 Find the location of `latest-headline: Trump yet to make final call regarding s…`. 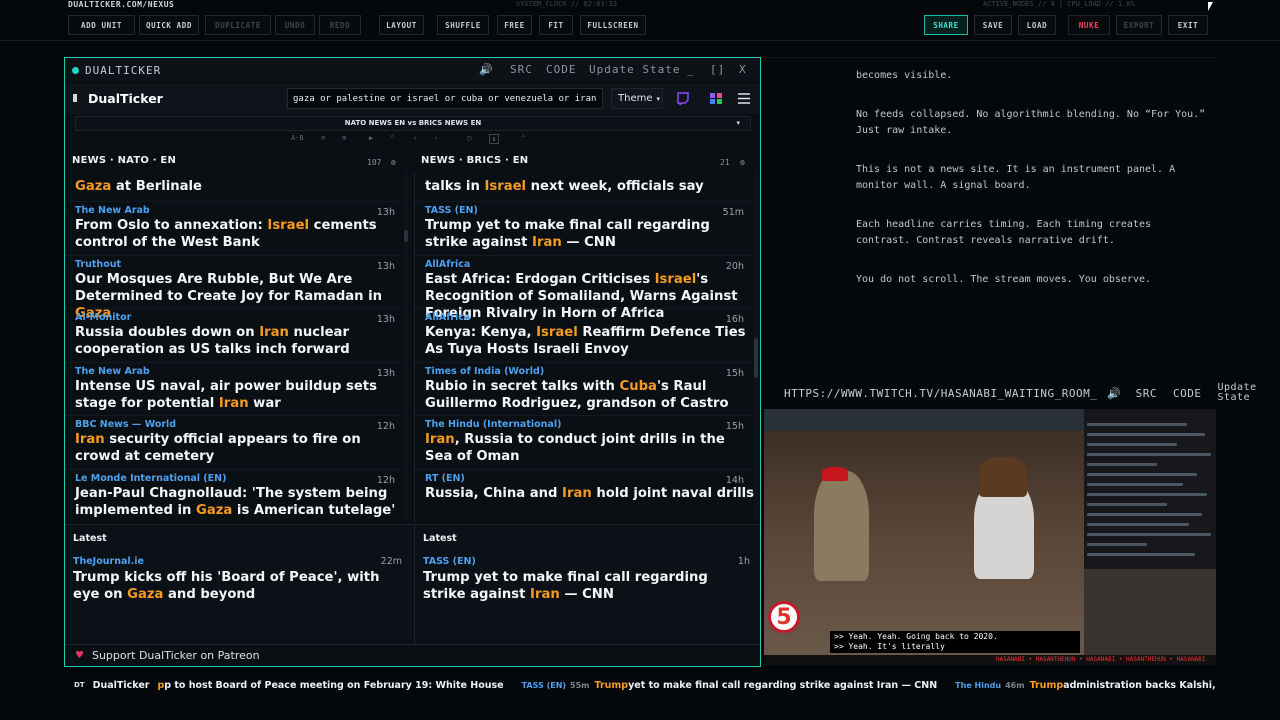

latest-headline: Trump yet to make final call regarding s… is located at coordinates (586, 586).